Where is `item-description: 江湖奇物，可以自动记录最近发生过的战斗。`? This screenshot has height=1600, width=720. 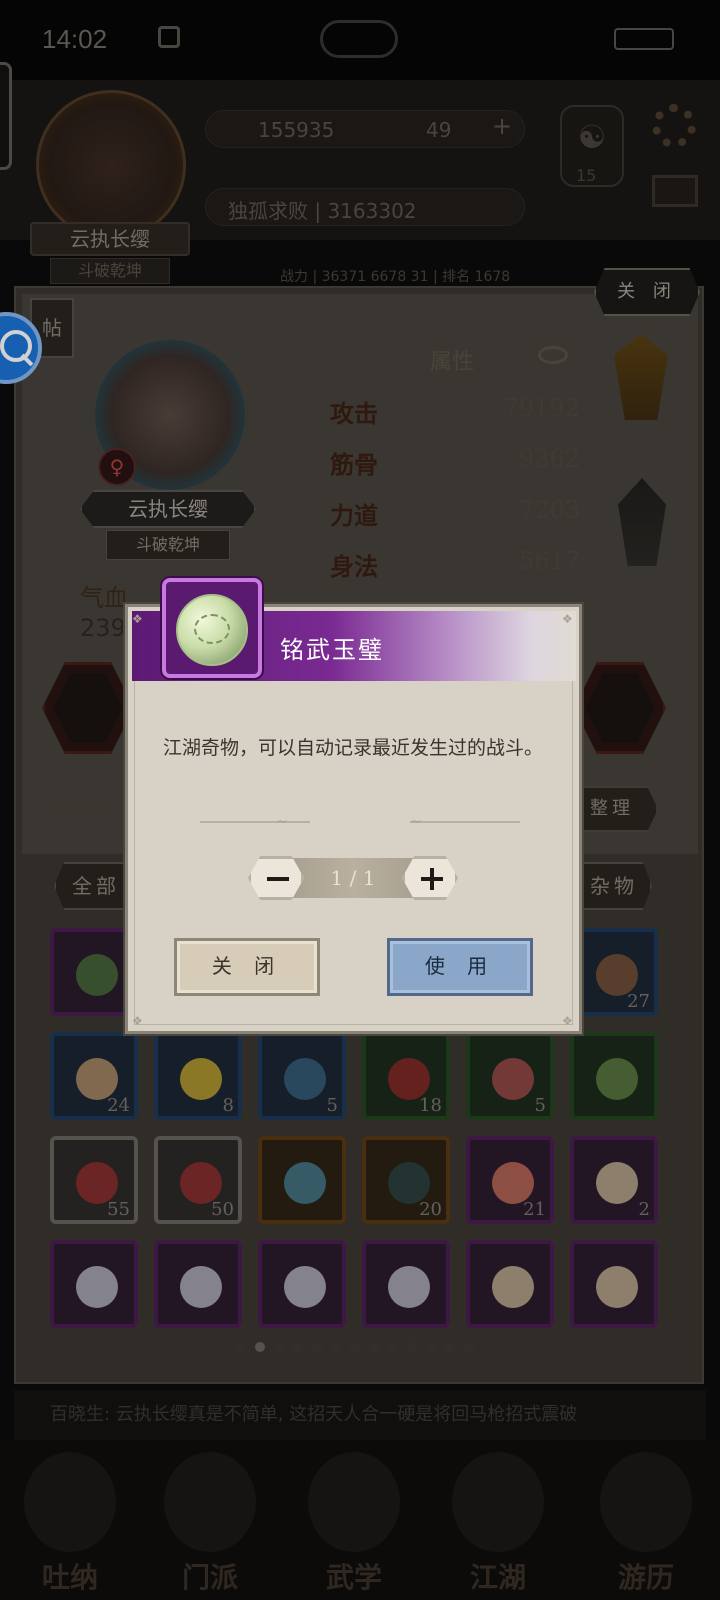 item-description: 江湖奇物，可以自动记录最近发生过的战斗。 is located at coordinates (353, 748).